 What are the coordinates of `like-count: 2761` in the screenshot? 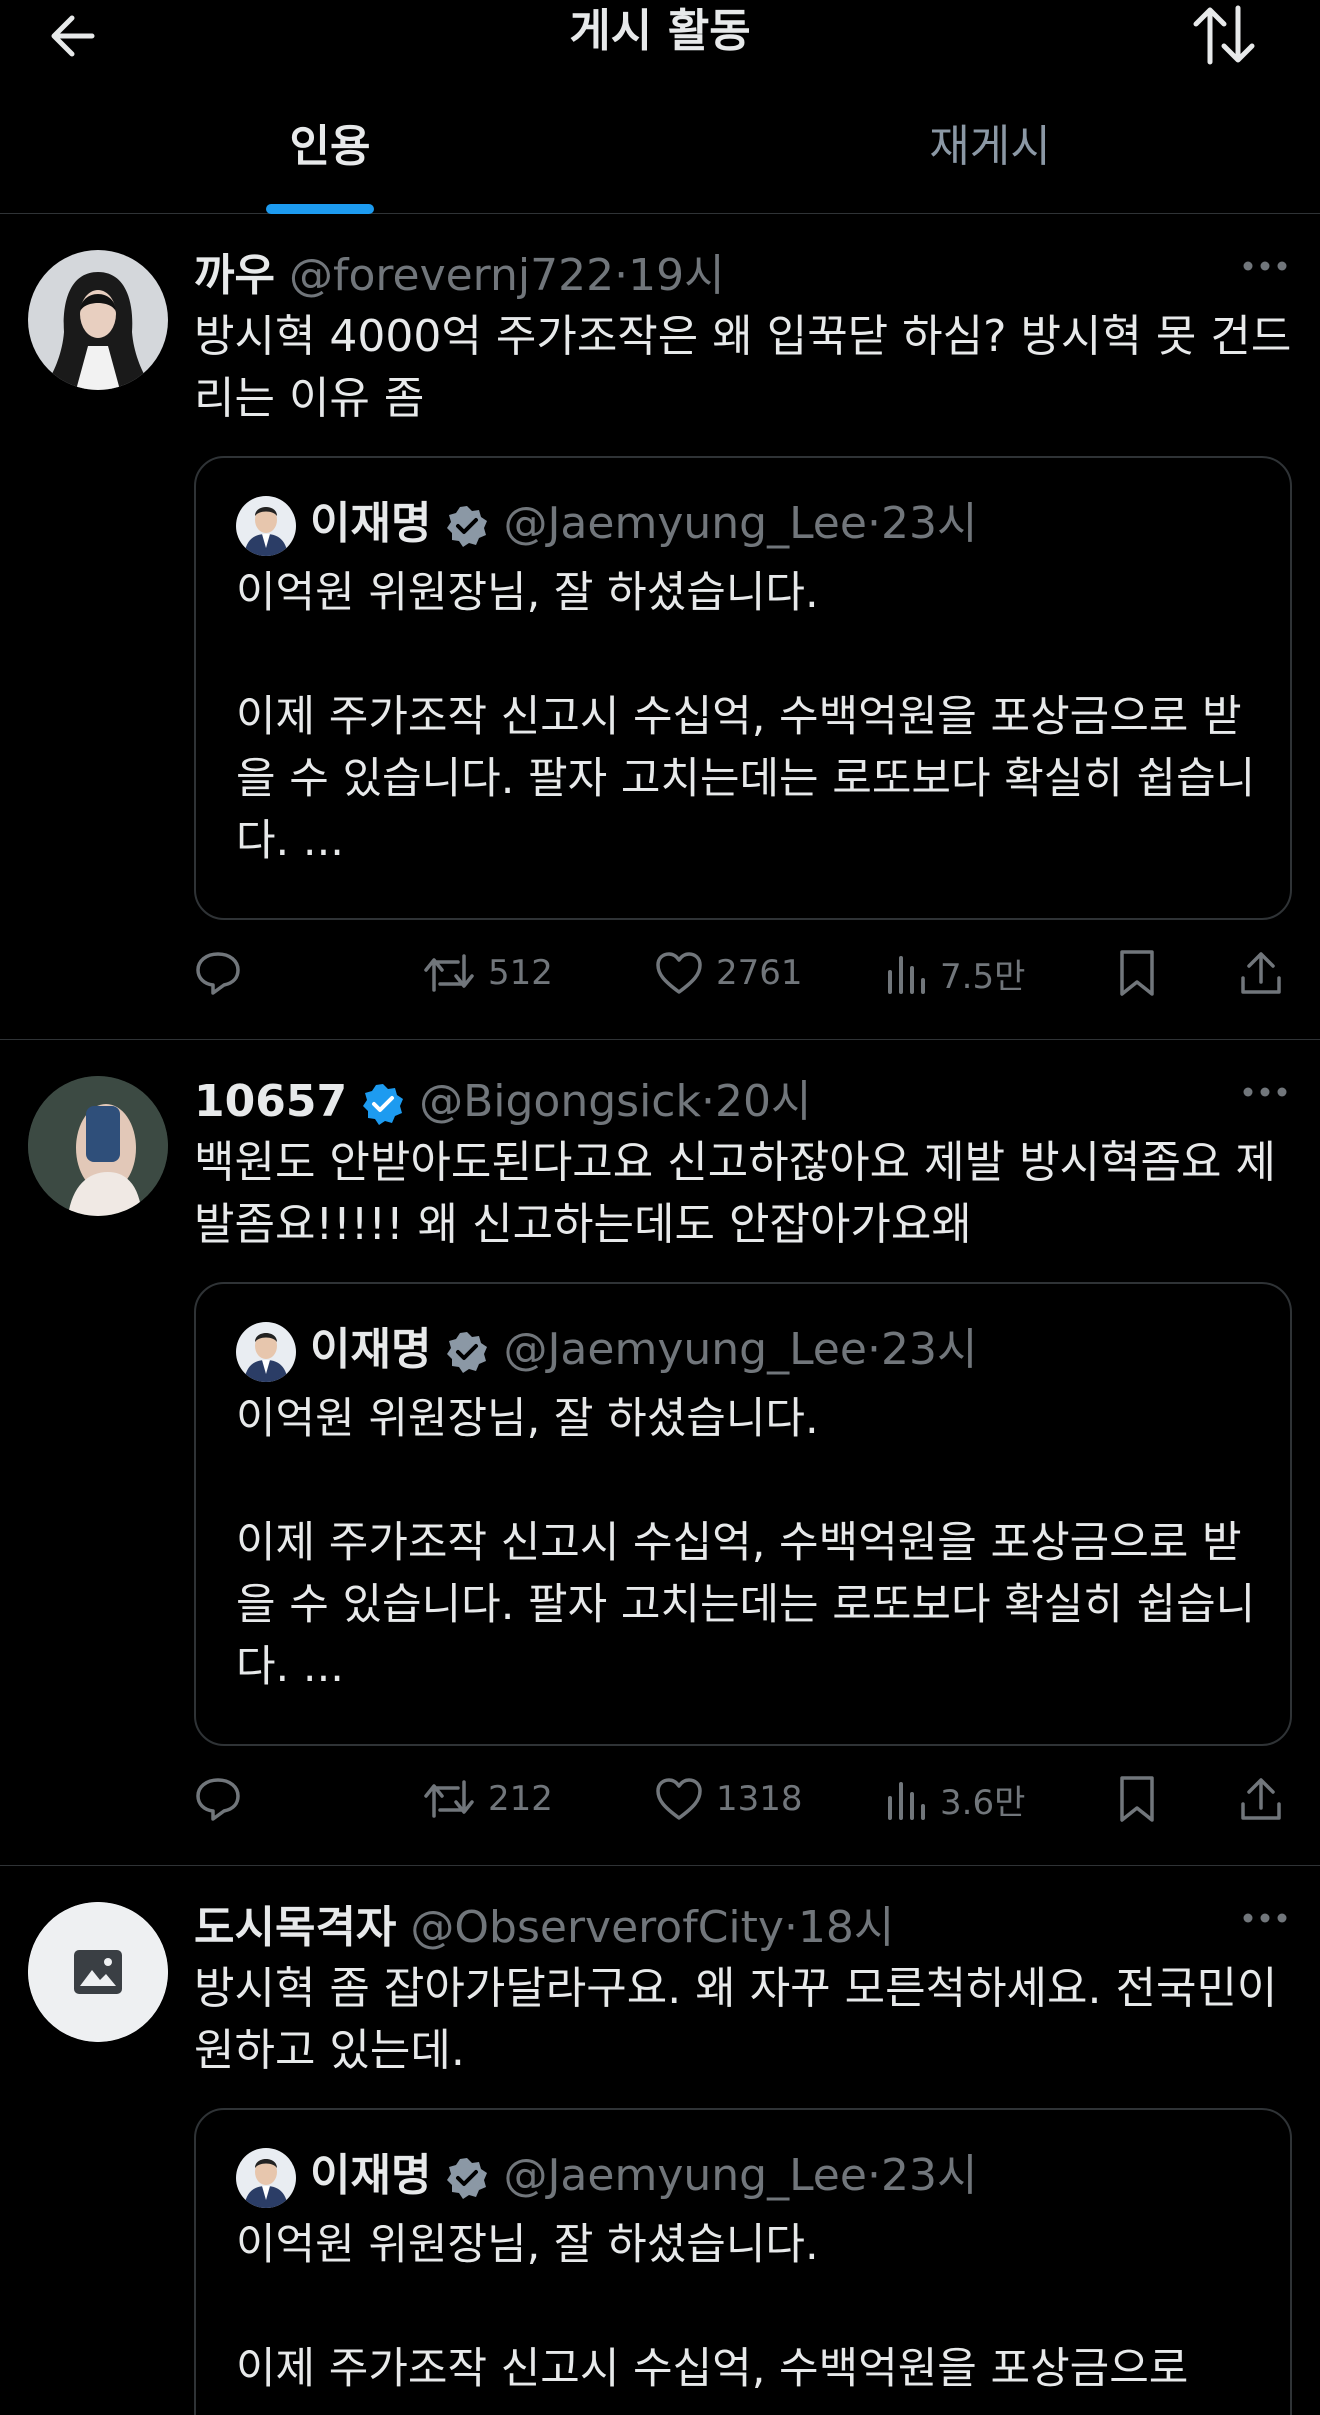 It's located at (759, 973).